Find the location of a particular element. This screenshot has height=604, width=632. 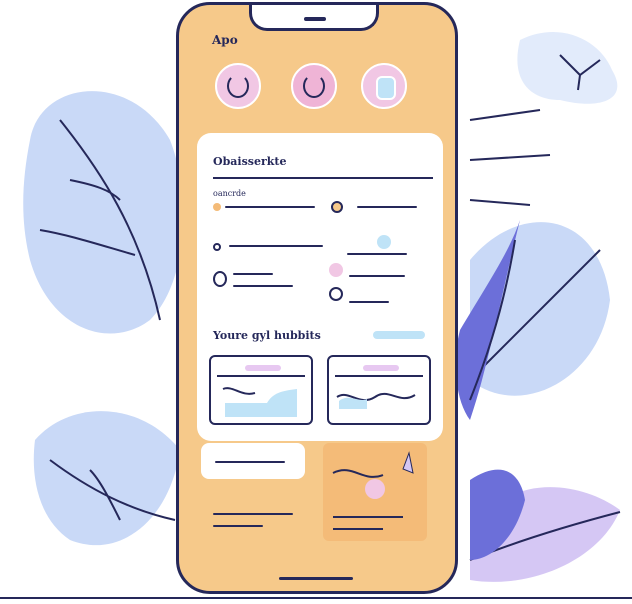

divider is located at coordinates (323, 178).